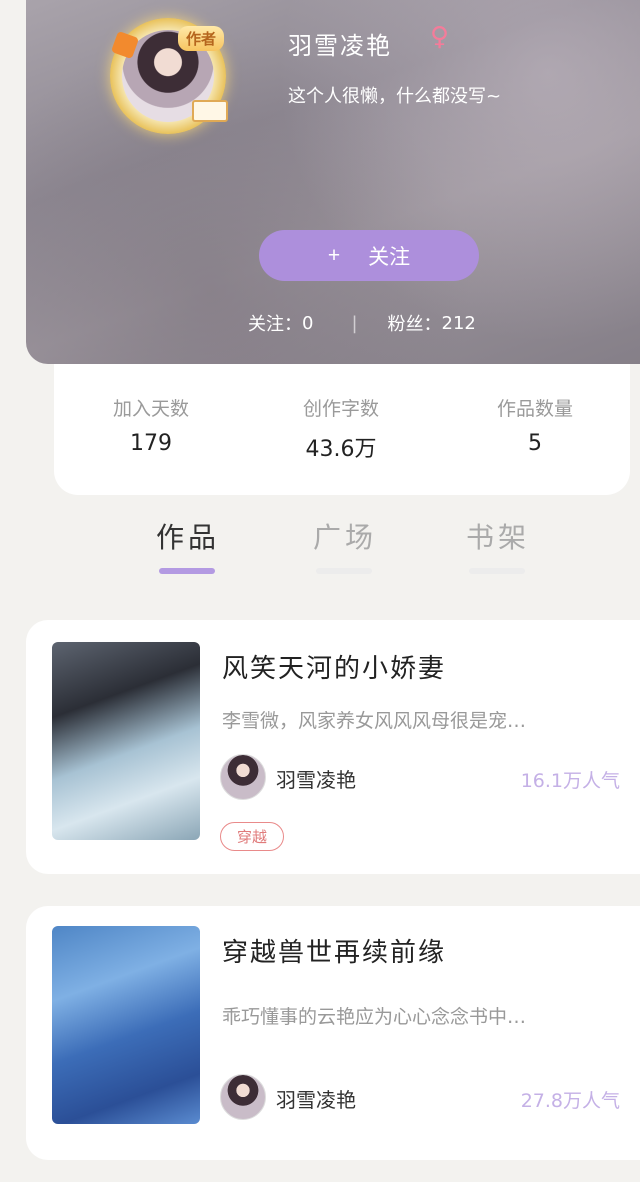 The image size is (640, 1182). I want to click on following-label: 关注：, so click(275, 324).